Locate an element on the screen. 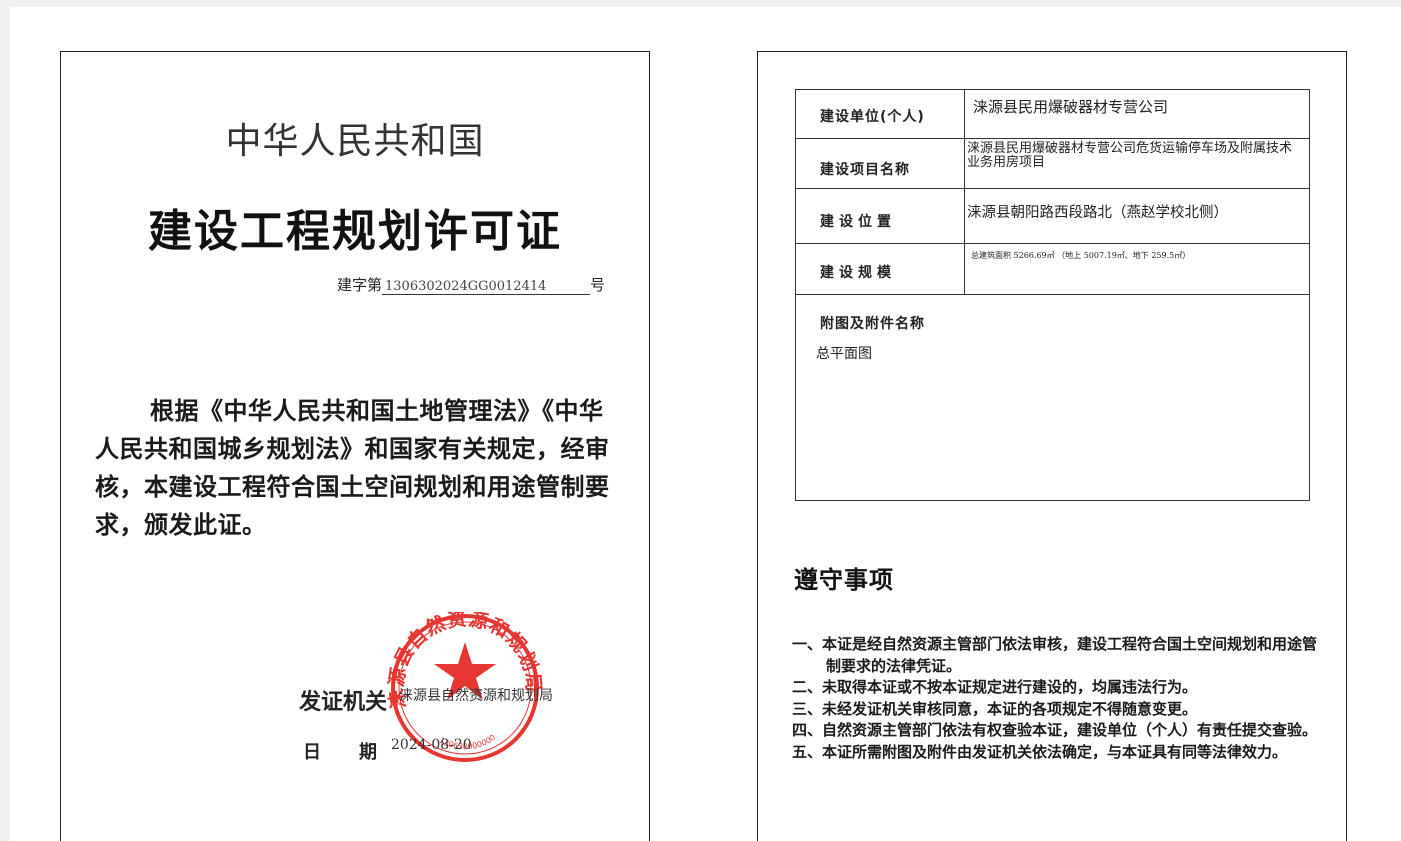 The height and width of the screenshot is (841, 1401). issuer-value: 涞源县自然资源和规划局 is located at coordinates (476, 696).